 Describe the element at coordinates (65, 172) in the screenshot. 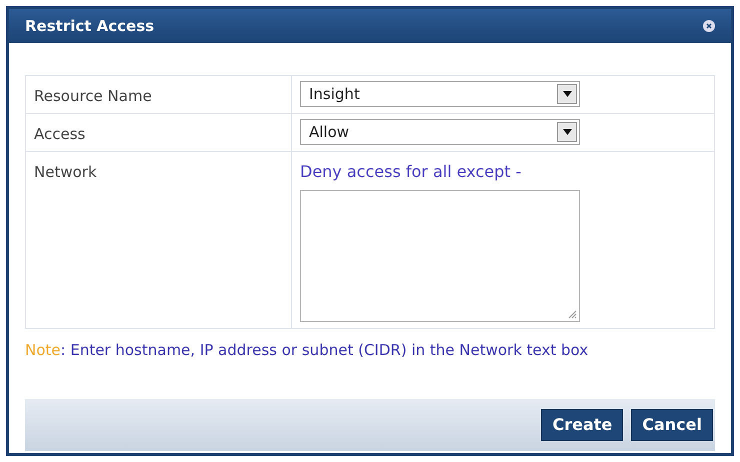

I see `field-label: Network` at that location.